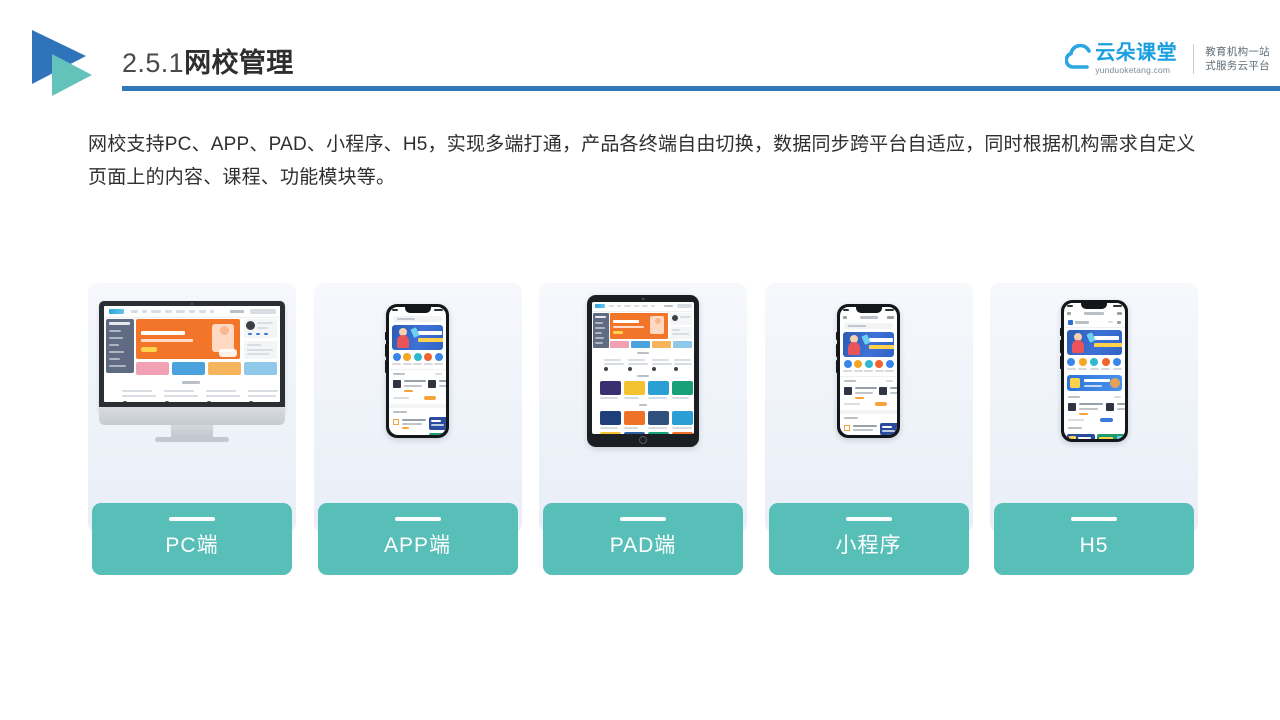 The width and height of the screenshot is (1280, 720). What do you see at coordinates (643, 545) in the screenshot?
I see `platform-label-pad: PAD端` at bounding box center [643, 545].